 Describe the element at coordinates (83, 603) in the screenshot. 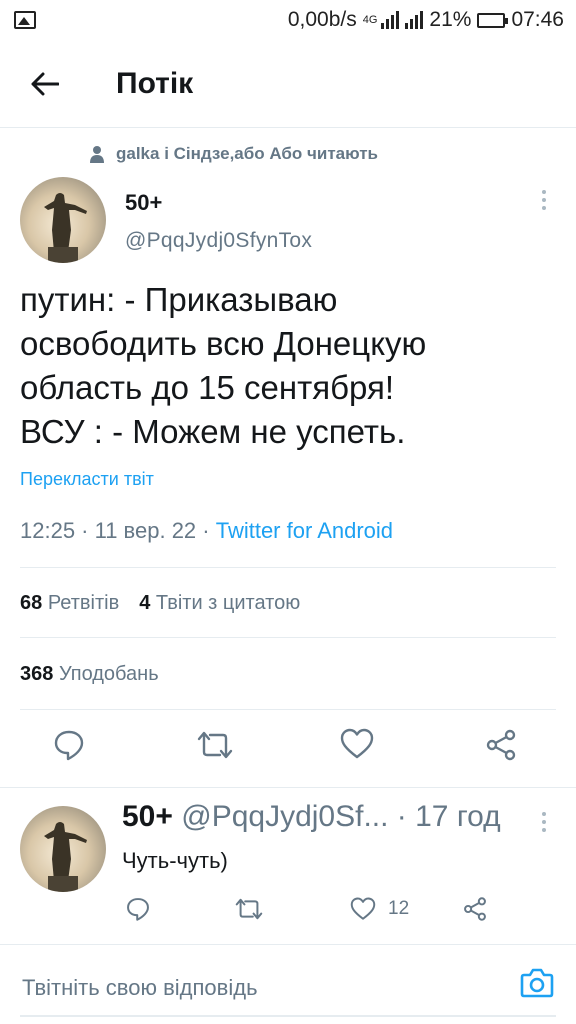

I see `retweets-label: Ретвітів` at that location.